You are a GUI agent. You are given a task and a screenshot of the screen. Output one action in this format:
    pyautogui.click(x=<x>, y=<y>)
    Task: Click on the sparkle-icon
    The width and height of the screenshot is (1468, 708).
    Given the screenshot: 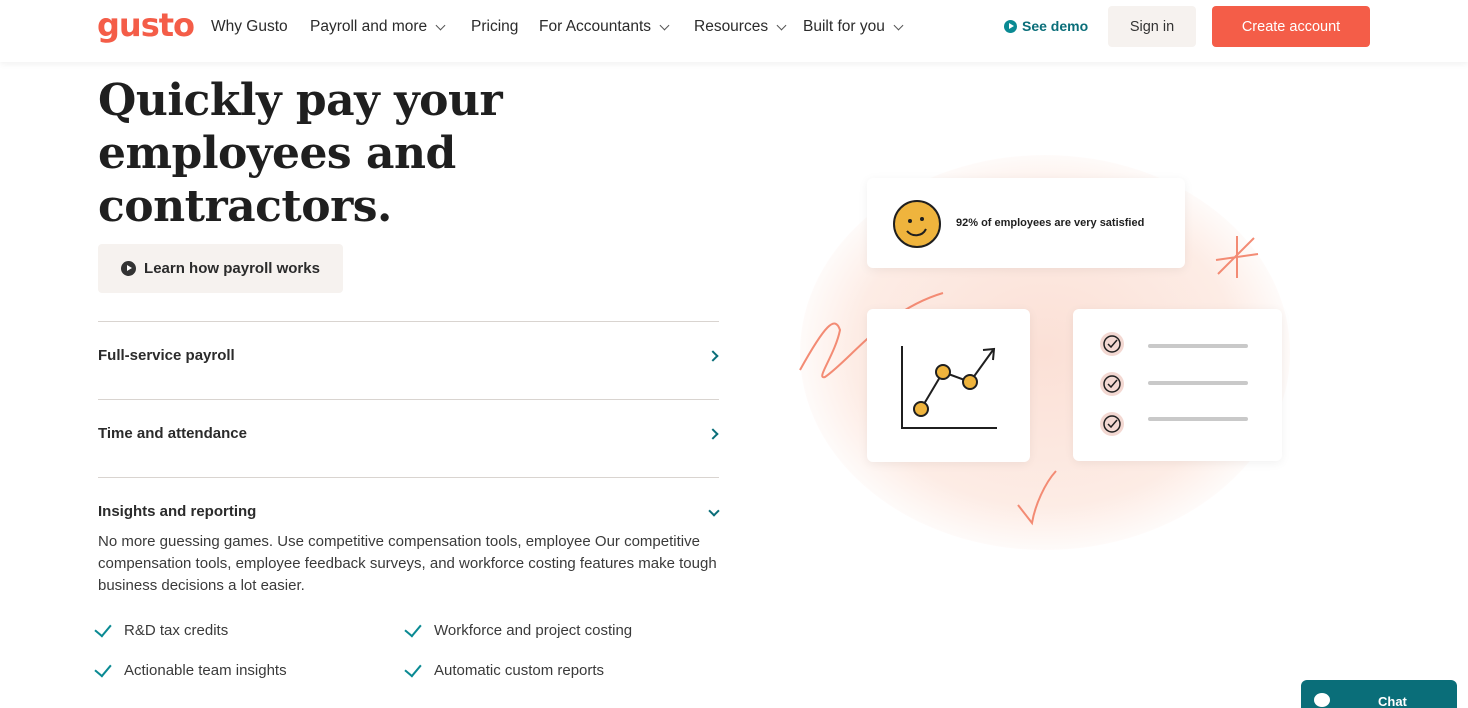 What is the action you would take?
    pyautogui.click(x=1237, y=257)
    